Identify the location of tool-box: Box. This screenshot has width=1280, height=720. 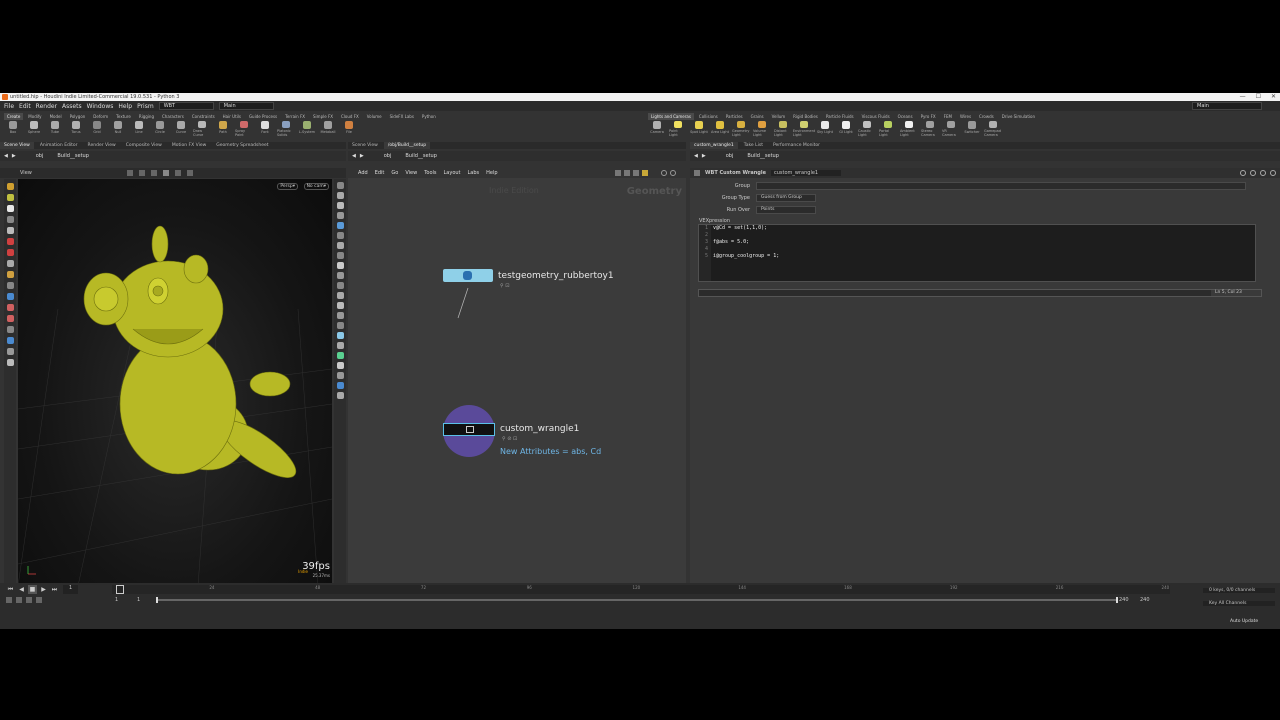
(13, 129).